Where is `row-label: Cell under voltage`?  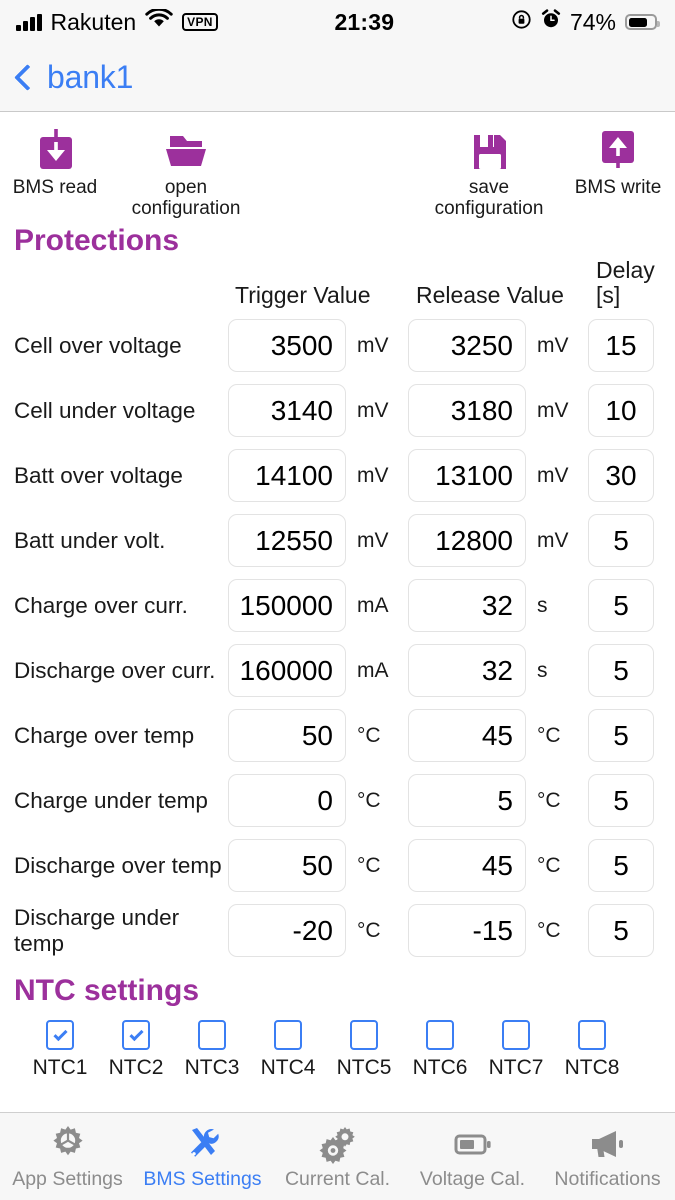 row-label: Cell under voltage is located at coordinates (105, 410).